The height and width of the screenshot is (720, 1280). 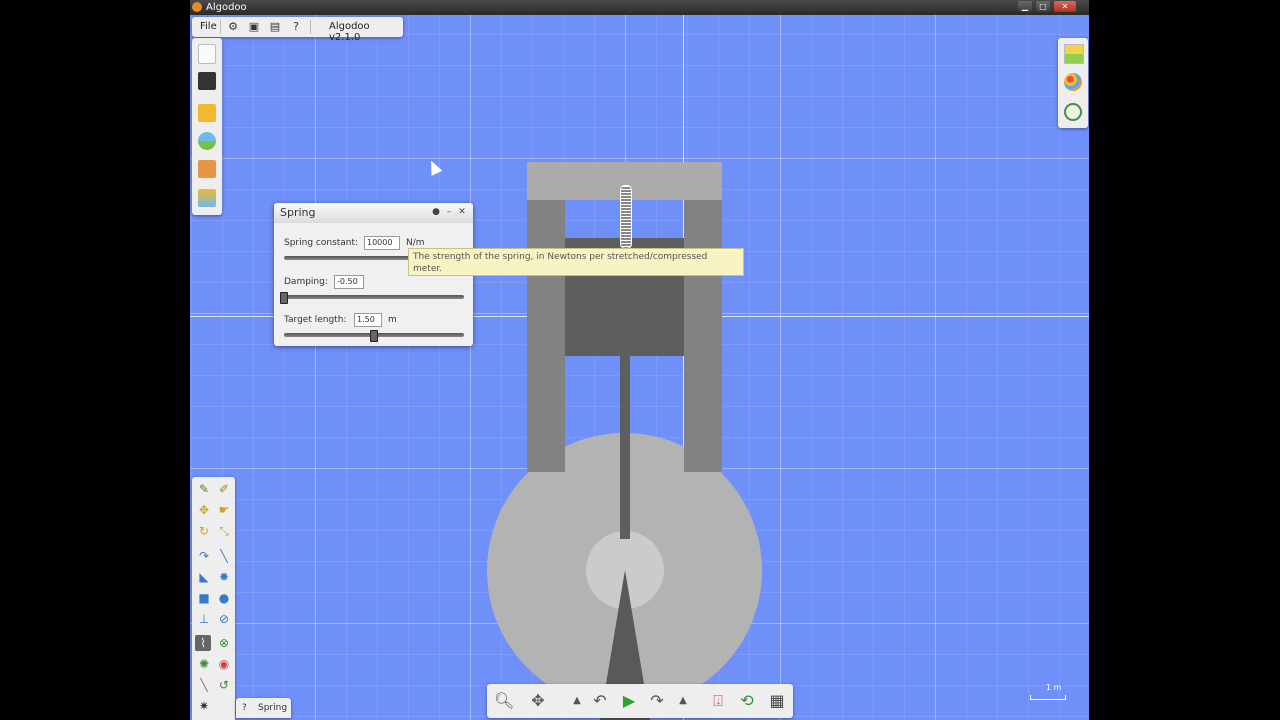 I want to click on polygon-tool-icon: ◣, so click(x=204, y=577).